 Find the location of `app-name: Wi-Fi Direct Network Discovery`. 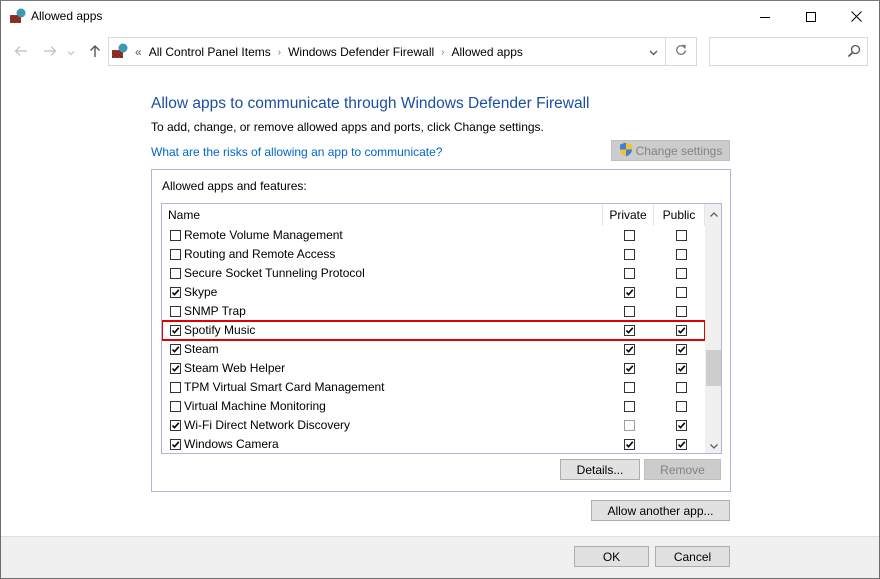

app-name: Wi-Fi Direct Network Discovery is located at coordinates (267, 425).